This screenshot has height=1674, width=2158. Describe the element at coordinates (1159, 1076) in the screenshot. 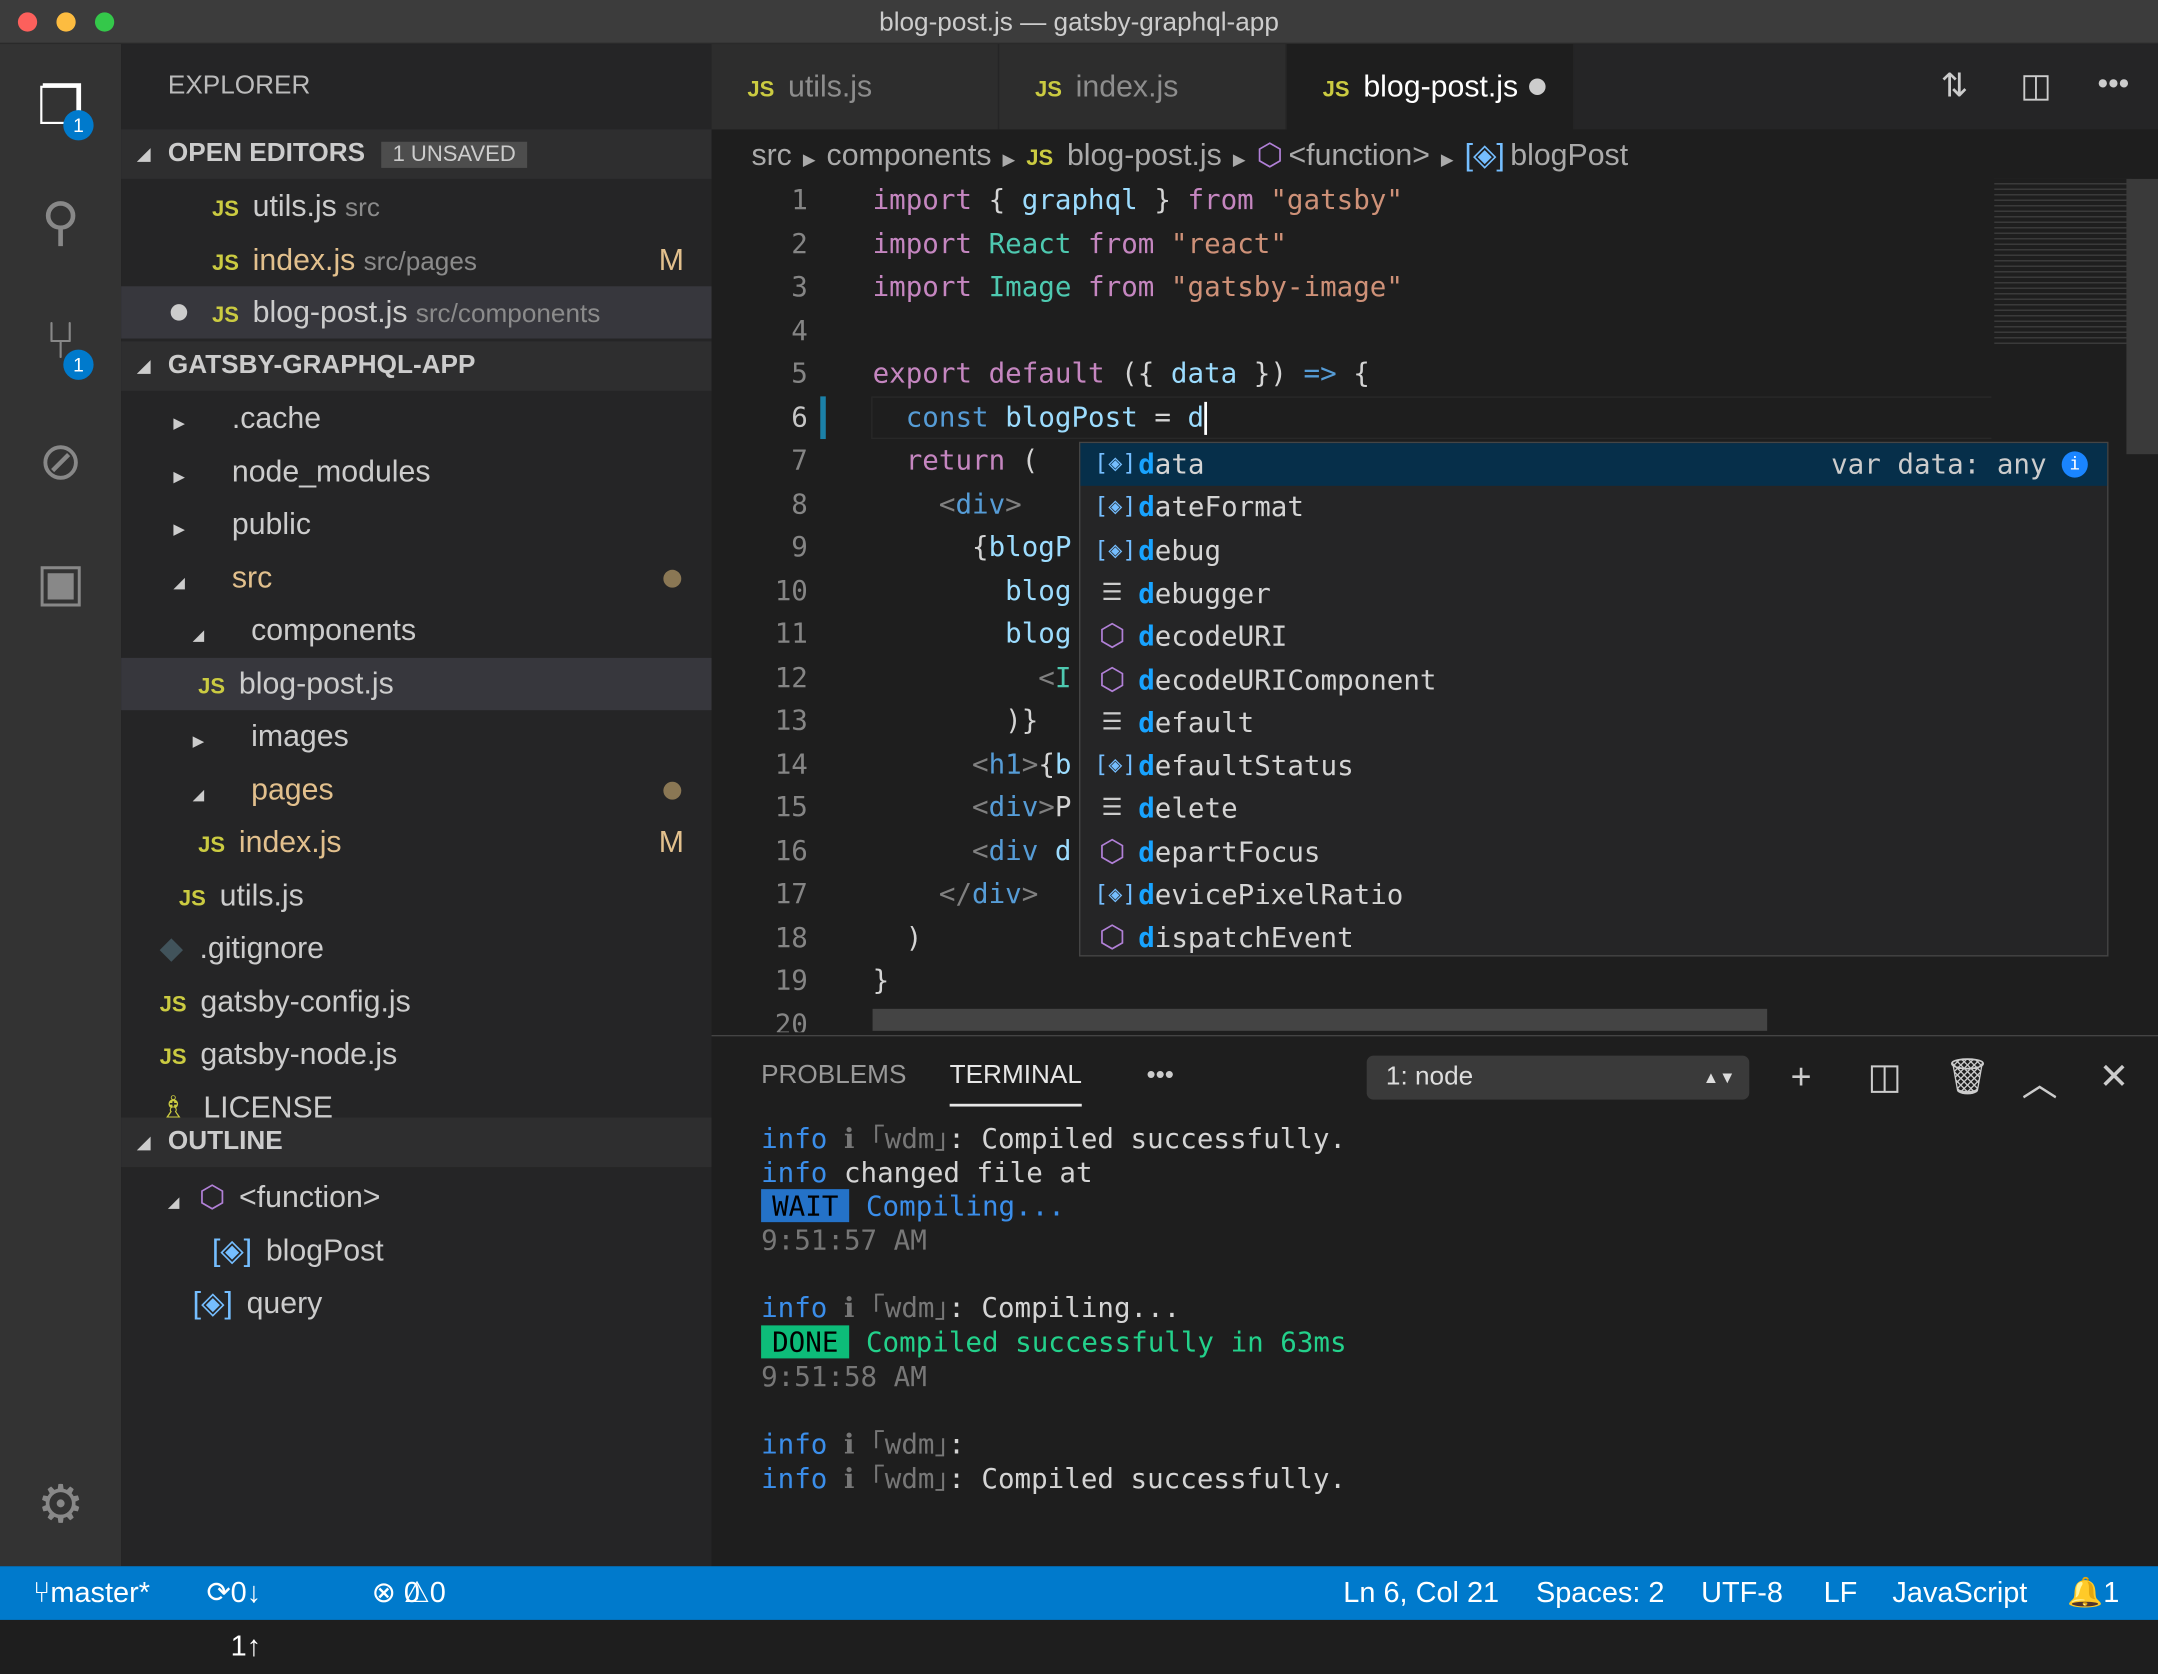

I see `panel-more-button: •••` at that location.